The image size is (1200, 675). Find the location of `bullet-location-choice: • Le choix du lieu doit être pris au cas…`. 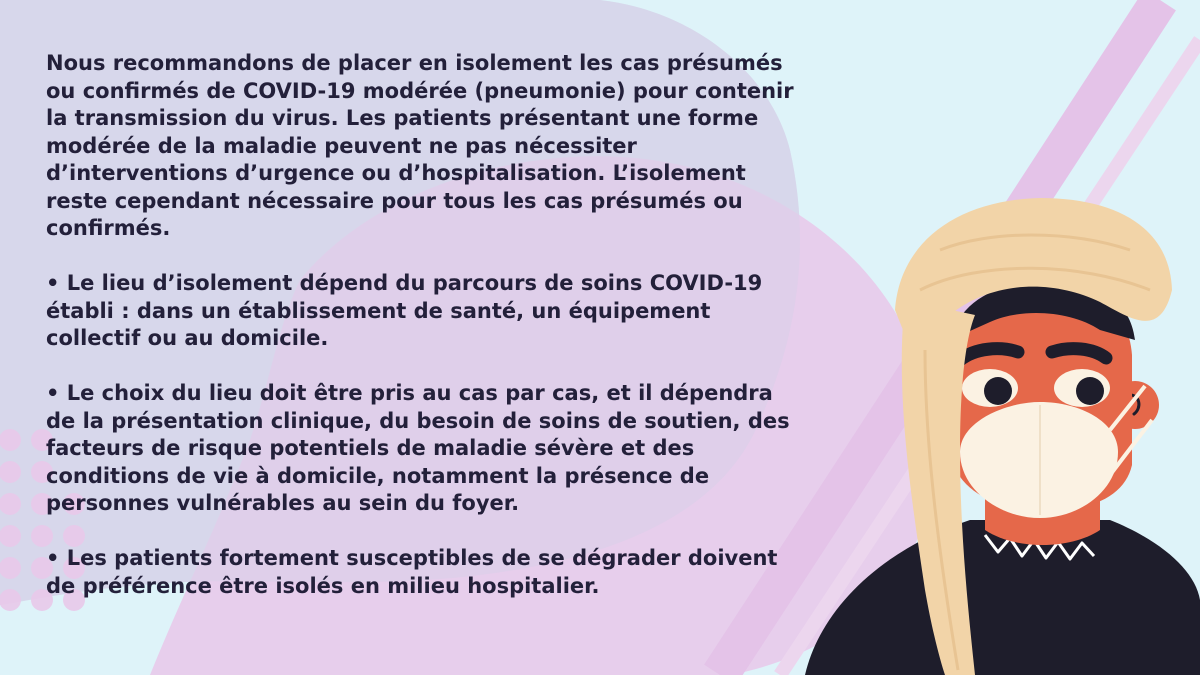

bullet-location-choice: • Le choix du lieu doit être pris au cas… is located at coordinates (418, 448).